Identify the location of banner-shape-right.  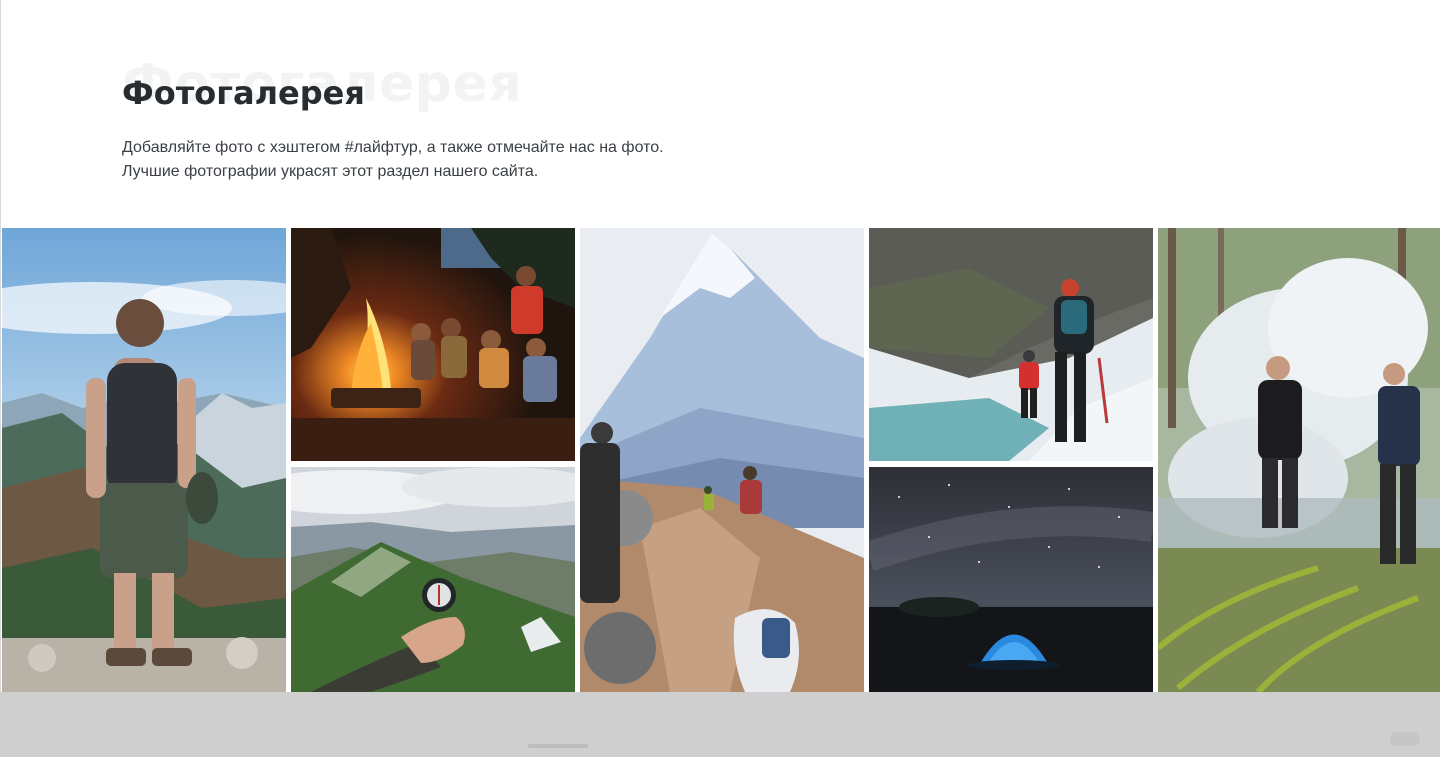
(1405, 739).